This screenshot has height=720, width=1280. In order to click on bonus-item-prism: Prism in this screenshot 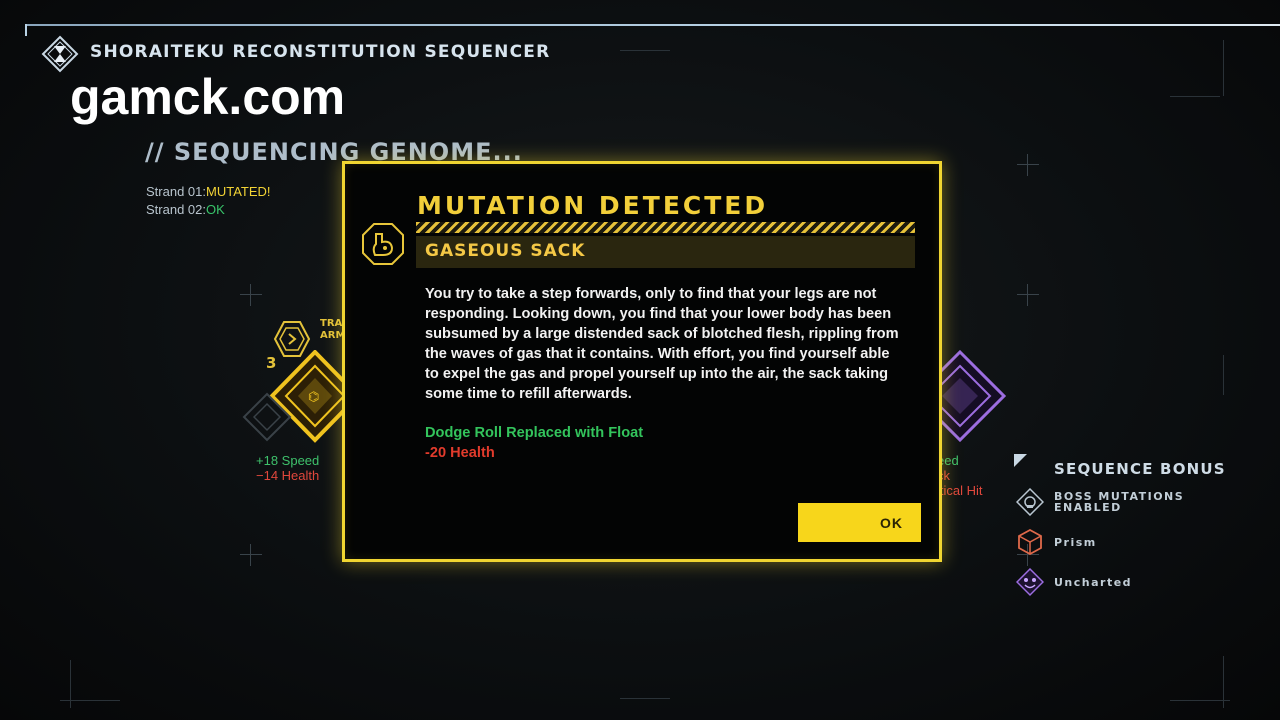, I will do `click(1126, 542)`.